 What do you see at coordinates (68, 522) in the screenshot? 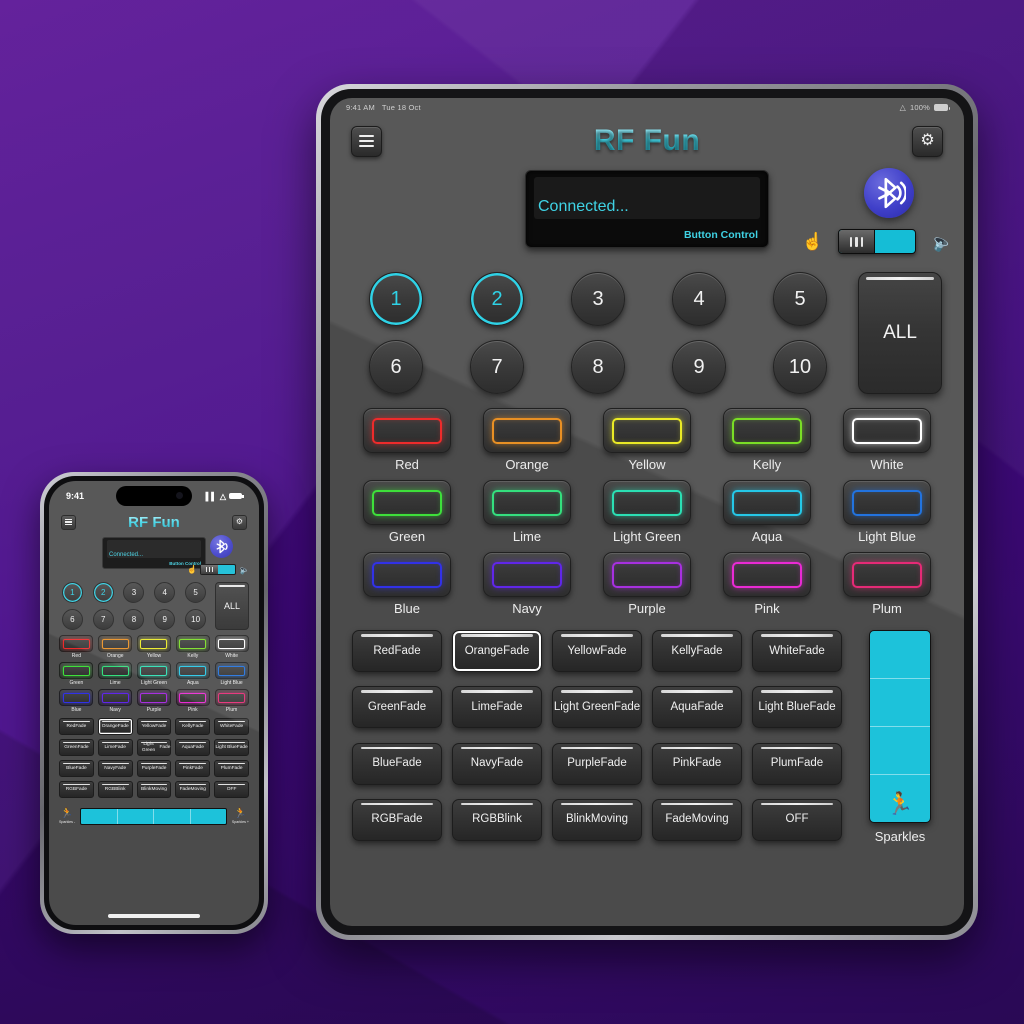
I see `phone-hamburger-menu-button` at bounding box center [68, 522].